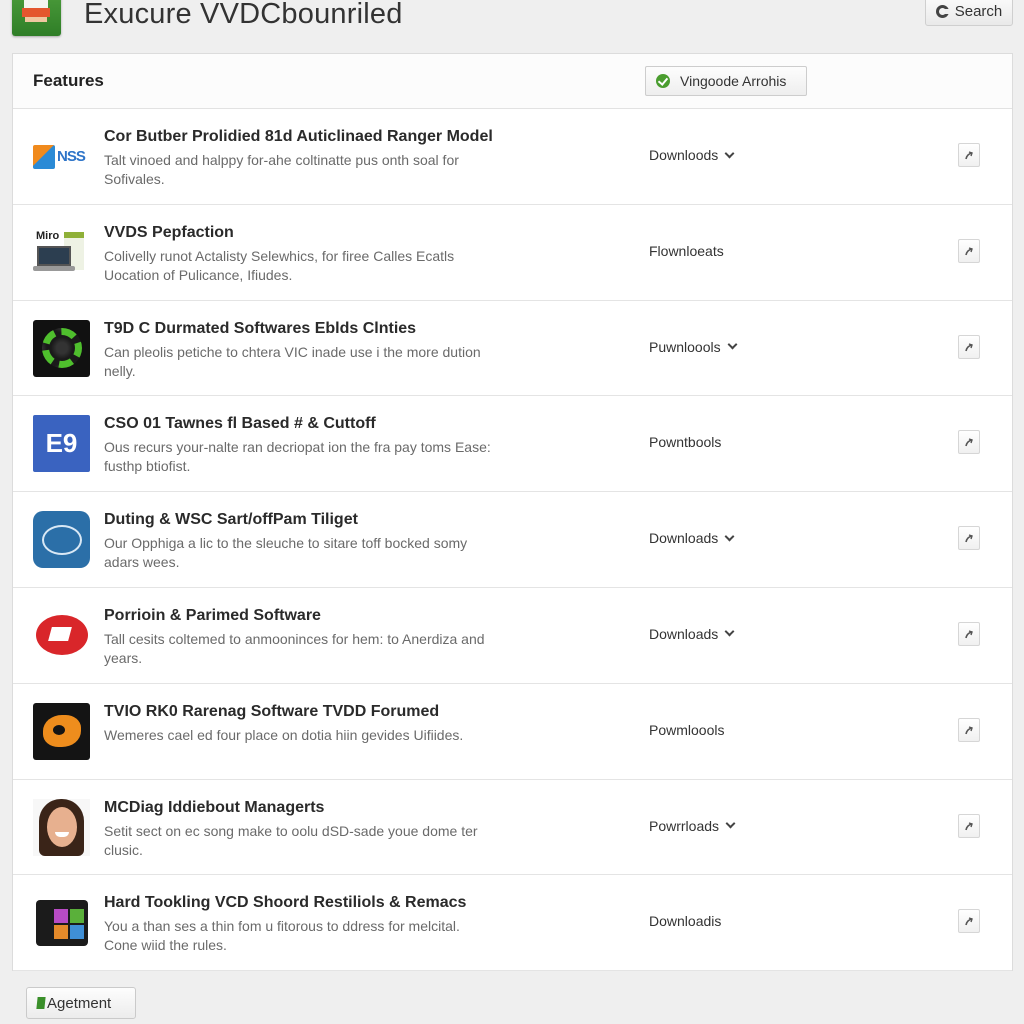 The width and height of the screenshot is (1024, 1024). What do you see at coordinates (942, 11) in the screenshot?
I see `search-icon` at bounding box center [942, 11].